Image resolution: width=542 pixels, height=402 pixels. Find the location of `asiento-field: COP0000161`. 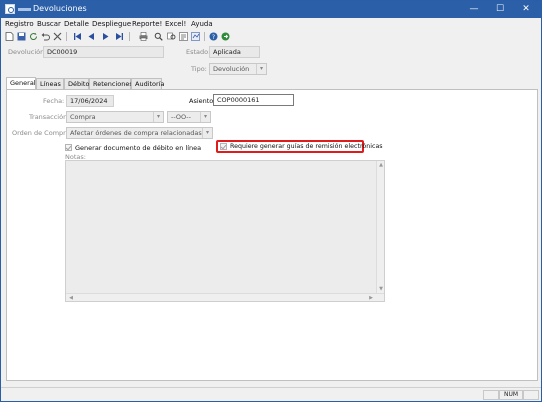

asiento-field: COP0000161 is located at coordinates (253, 100).